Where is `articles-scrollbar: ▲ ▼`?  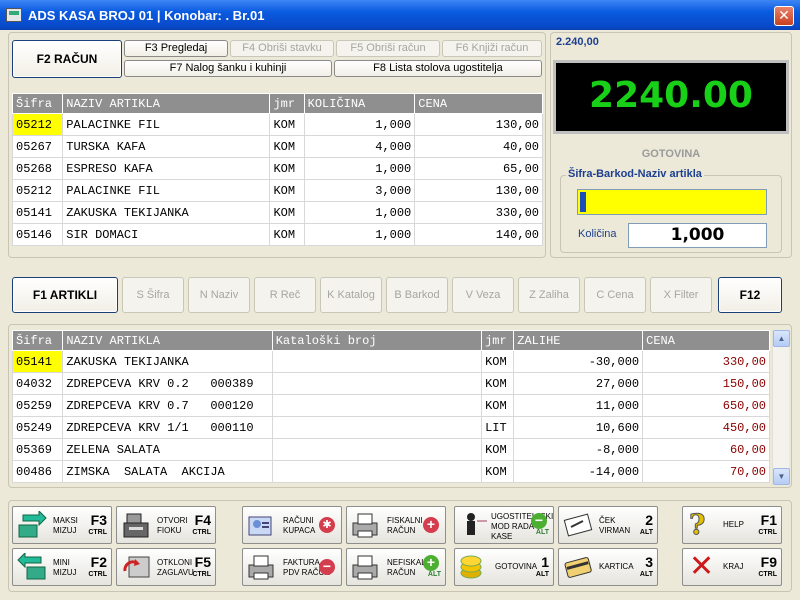
articles-scrollbar: ▲ ▼ is located at coordinates (781, 407).